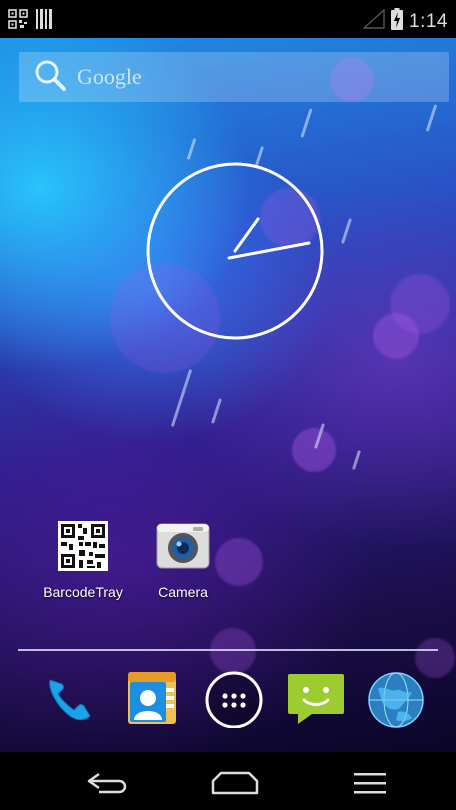 The image size is (456, 810). What do you see at coordinates (428, 21) in the screenshot?
I see `status-clock: 1:14` at bounding box center [428, 21].